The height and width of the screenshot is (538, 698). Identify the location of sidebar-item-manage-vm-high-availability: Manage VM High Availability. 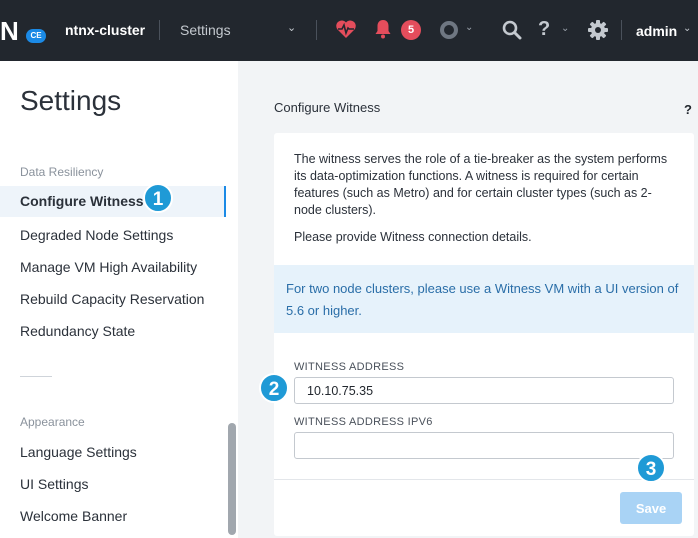
(108, 267).